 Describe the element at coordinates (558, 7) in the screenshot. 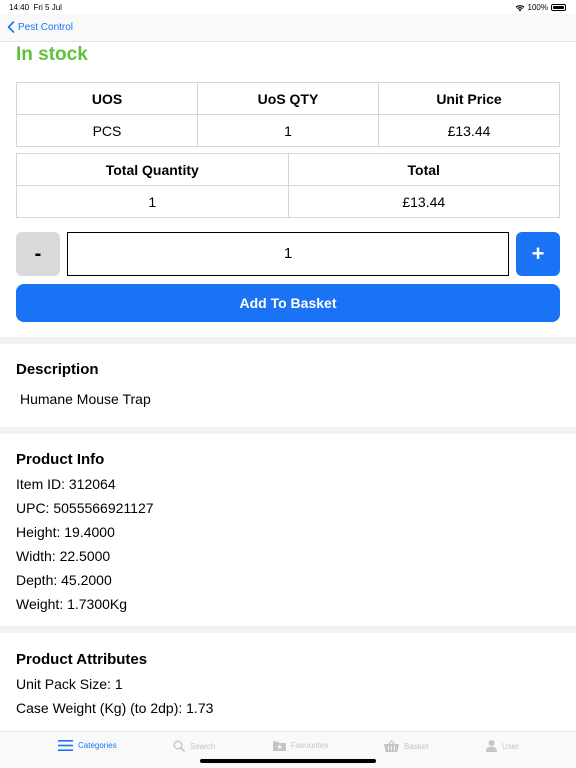

I see `battery-icon` at that location.